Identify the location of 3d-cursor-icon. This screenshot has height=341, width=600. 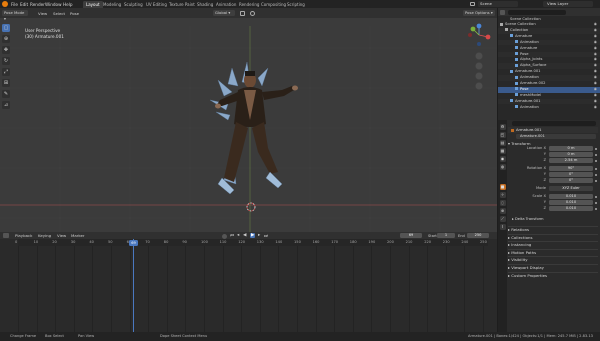
(251, 207).